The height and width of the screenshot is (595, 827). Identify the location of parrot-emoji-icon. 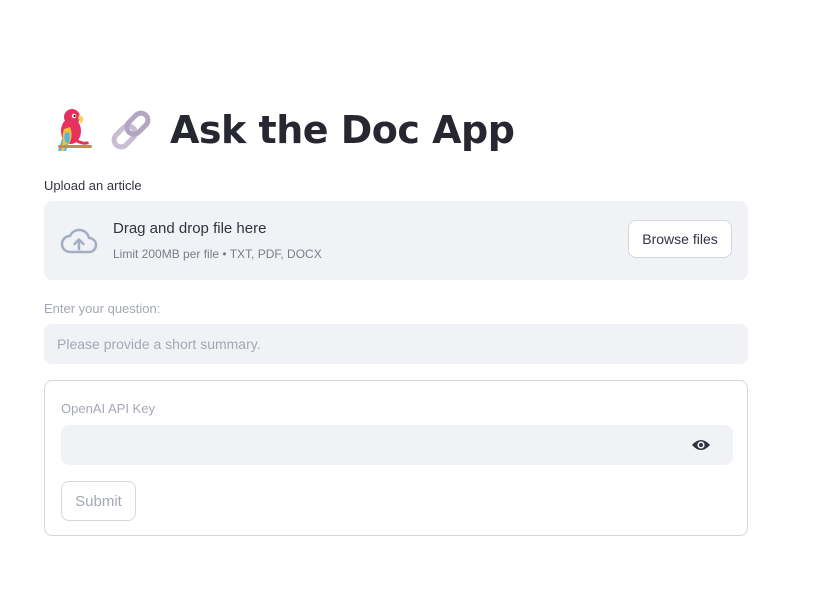
(71, 130).